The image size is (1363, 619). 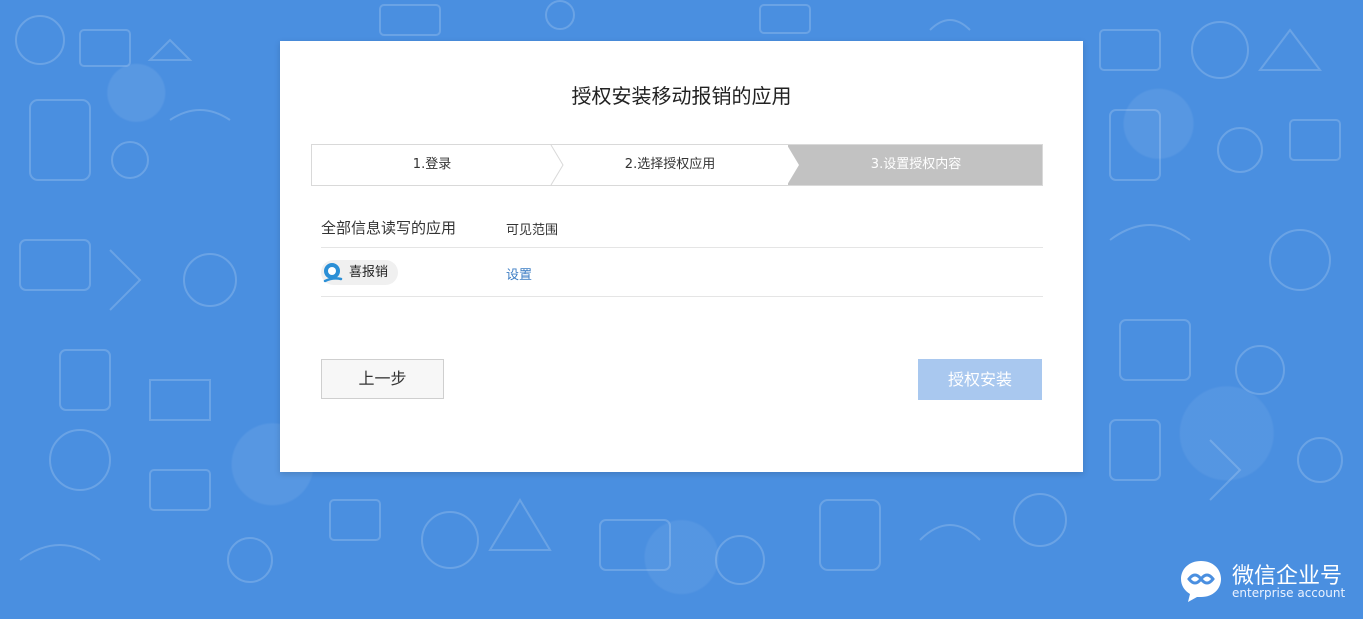 I want to click on app-name: 喜报销, so click(x=369, y=272).